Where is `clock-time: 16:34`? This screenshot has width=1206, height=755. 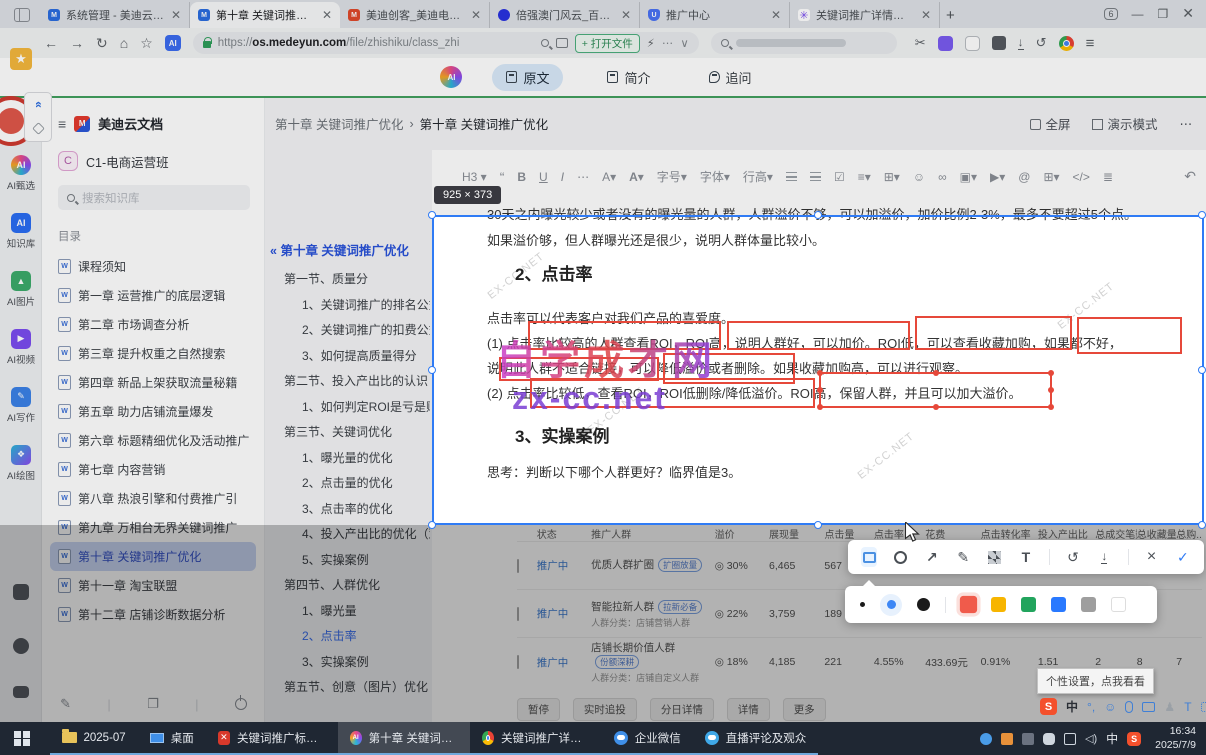 clock-time: 16:34 is located at coordinates (1182, 730).